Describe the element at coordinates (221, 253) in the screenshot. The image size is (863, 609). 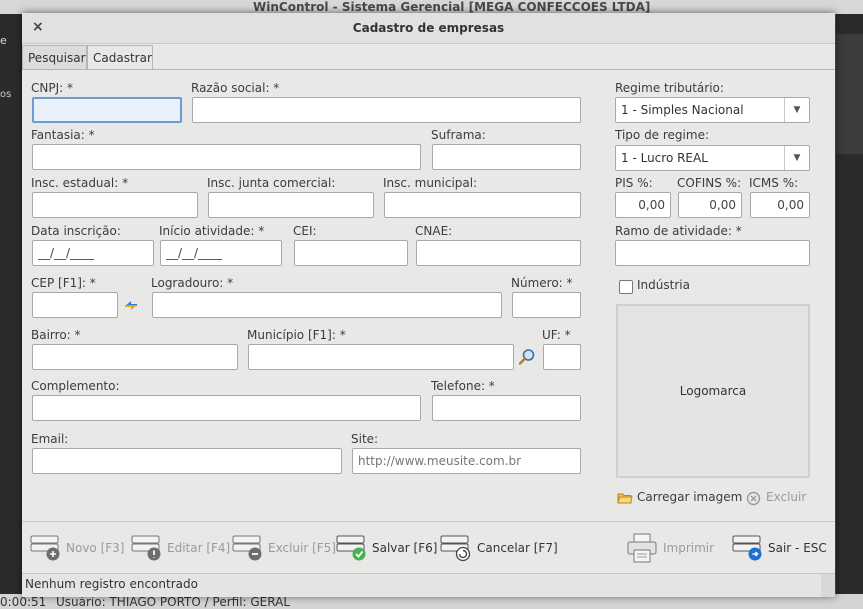
I see `inicio-atividade-field` at that location.